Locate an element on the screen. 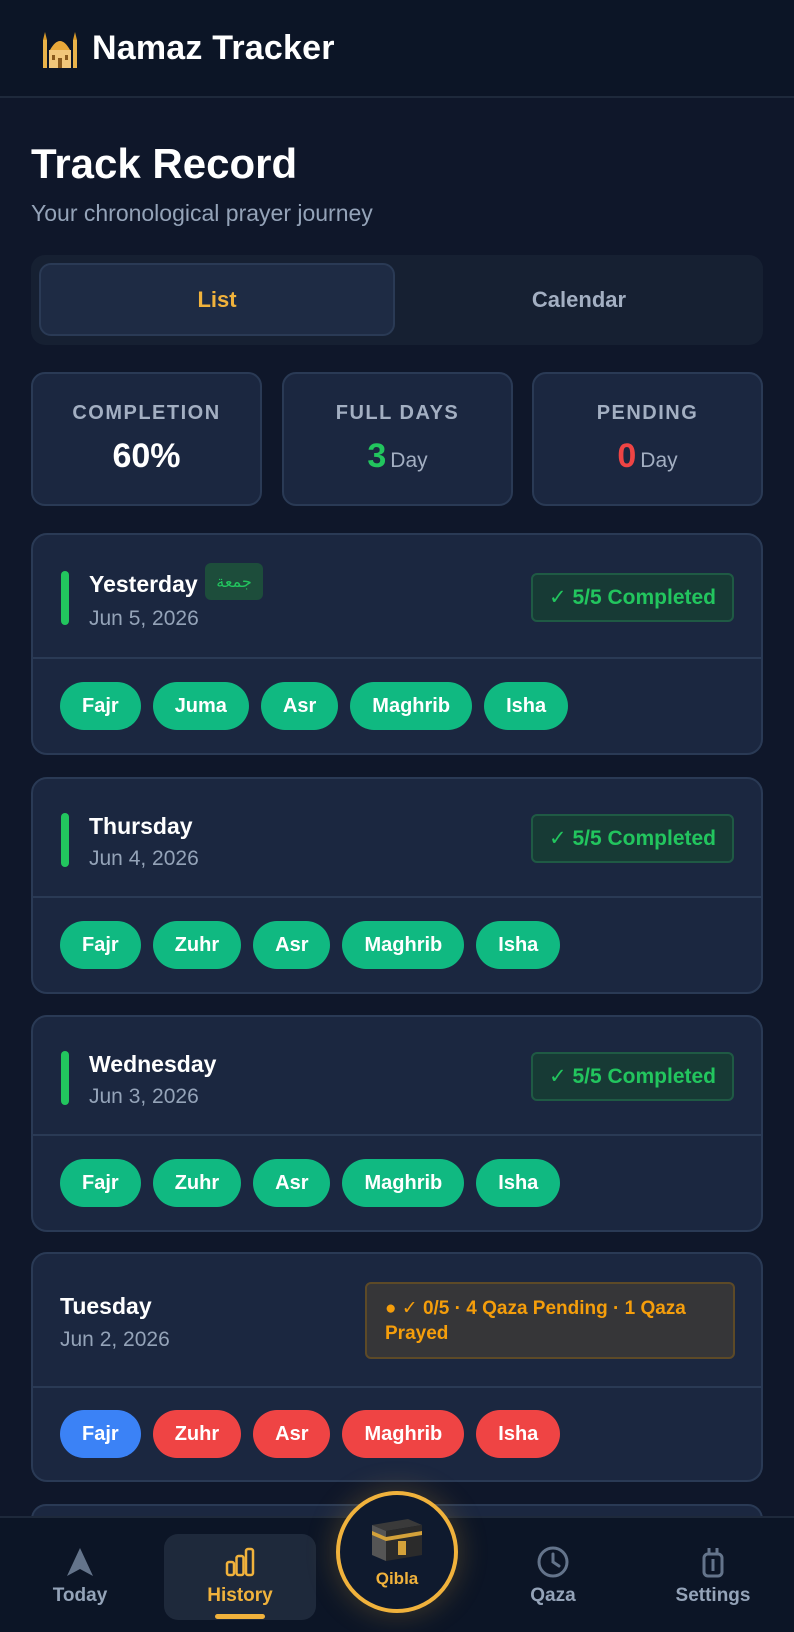 The height and width of the screenshot is (1632, 794). stat-value: 60% is located at coordinates (146, 456).